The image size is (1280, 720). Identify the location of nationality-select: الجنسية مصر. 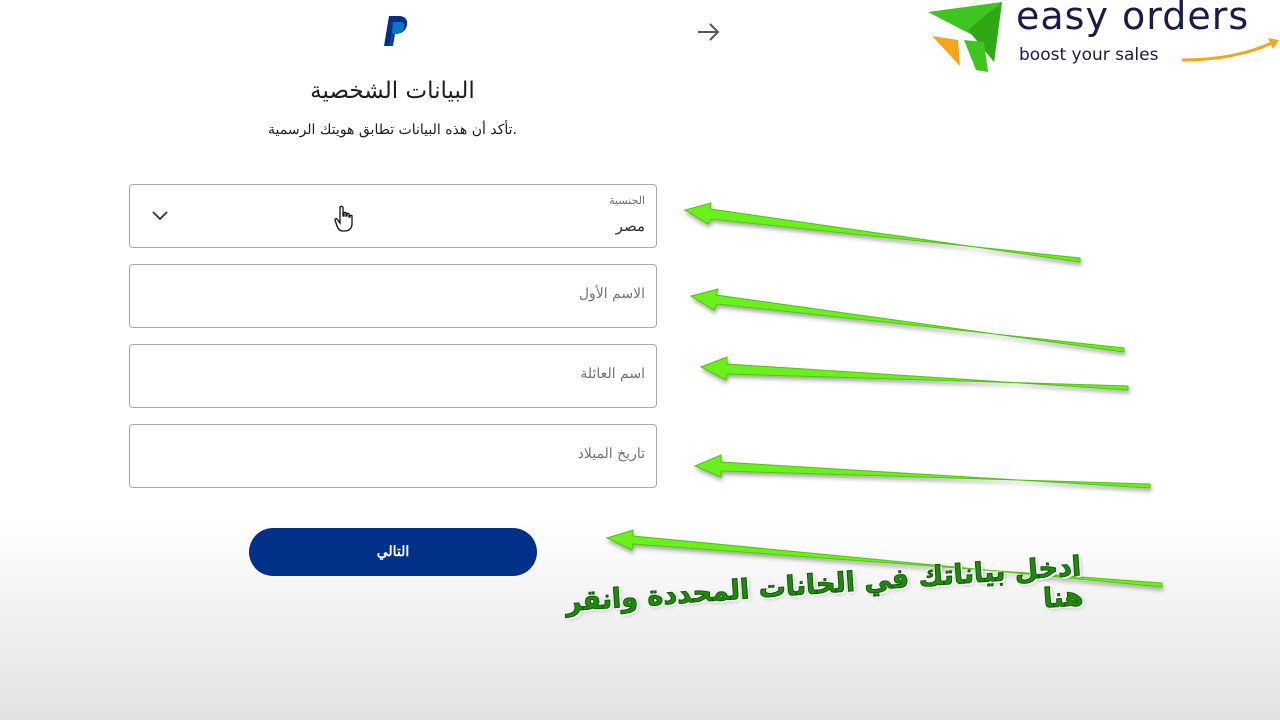
(393, 216).